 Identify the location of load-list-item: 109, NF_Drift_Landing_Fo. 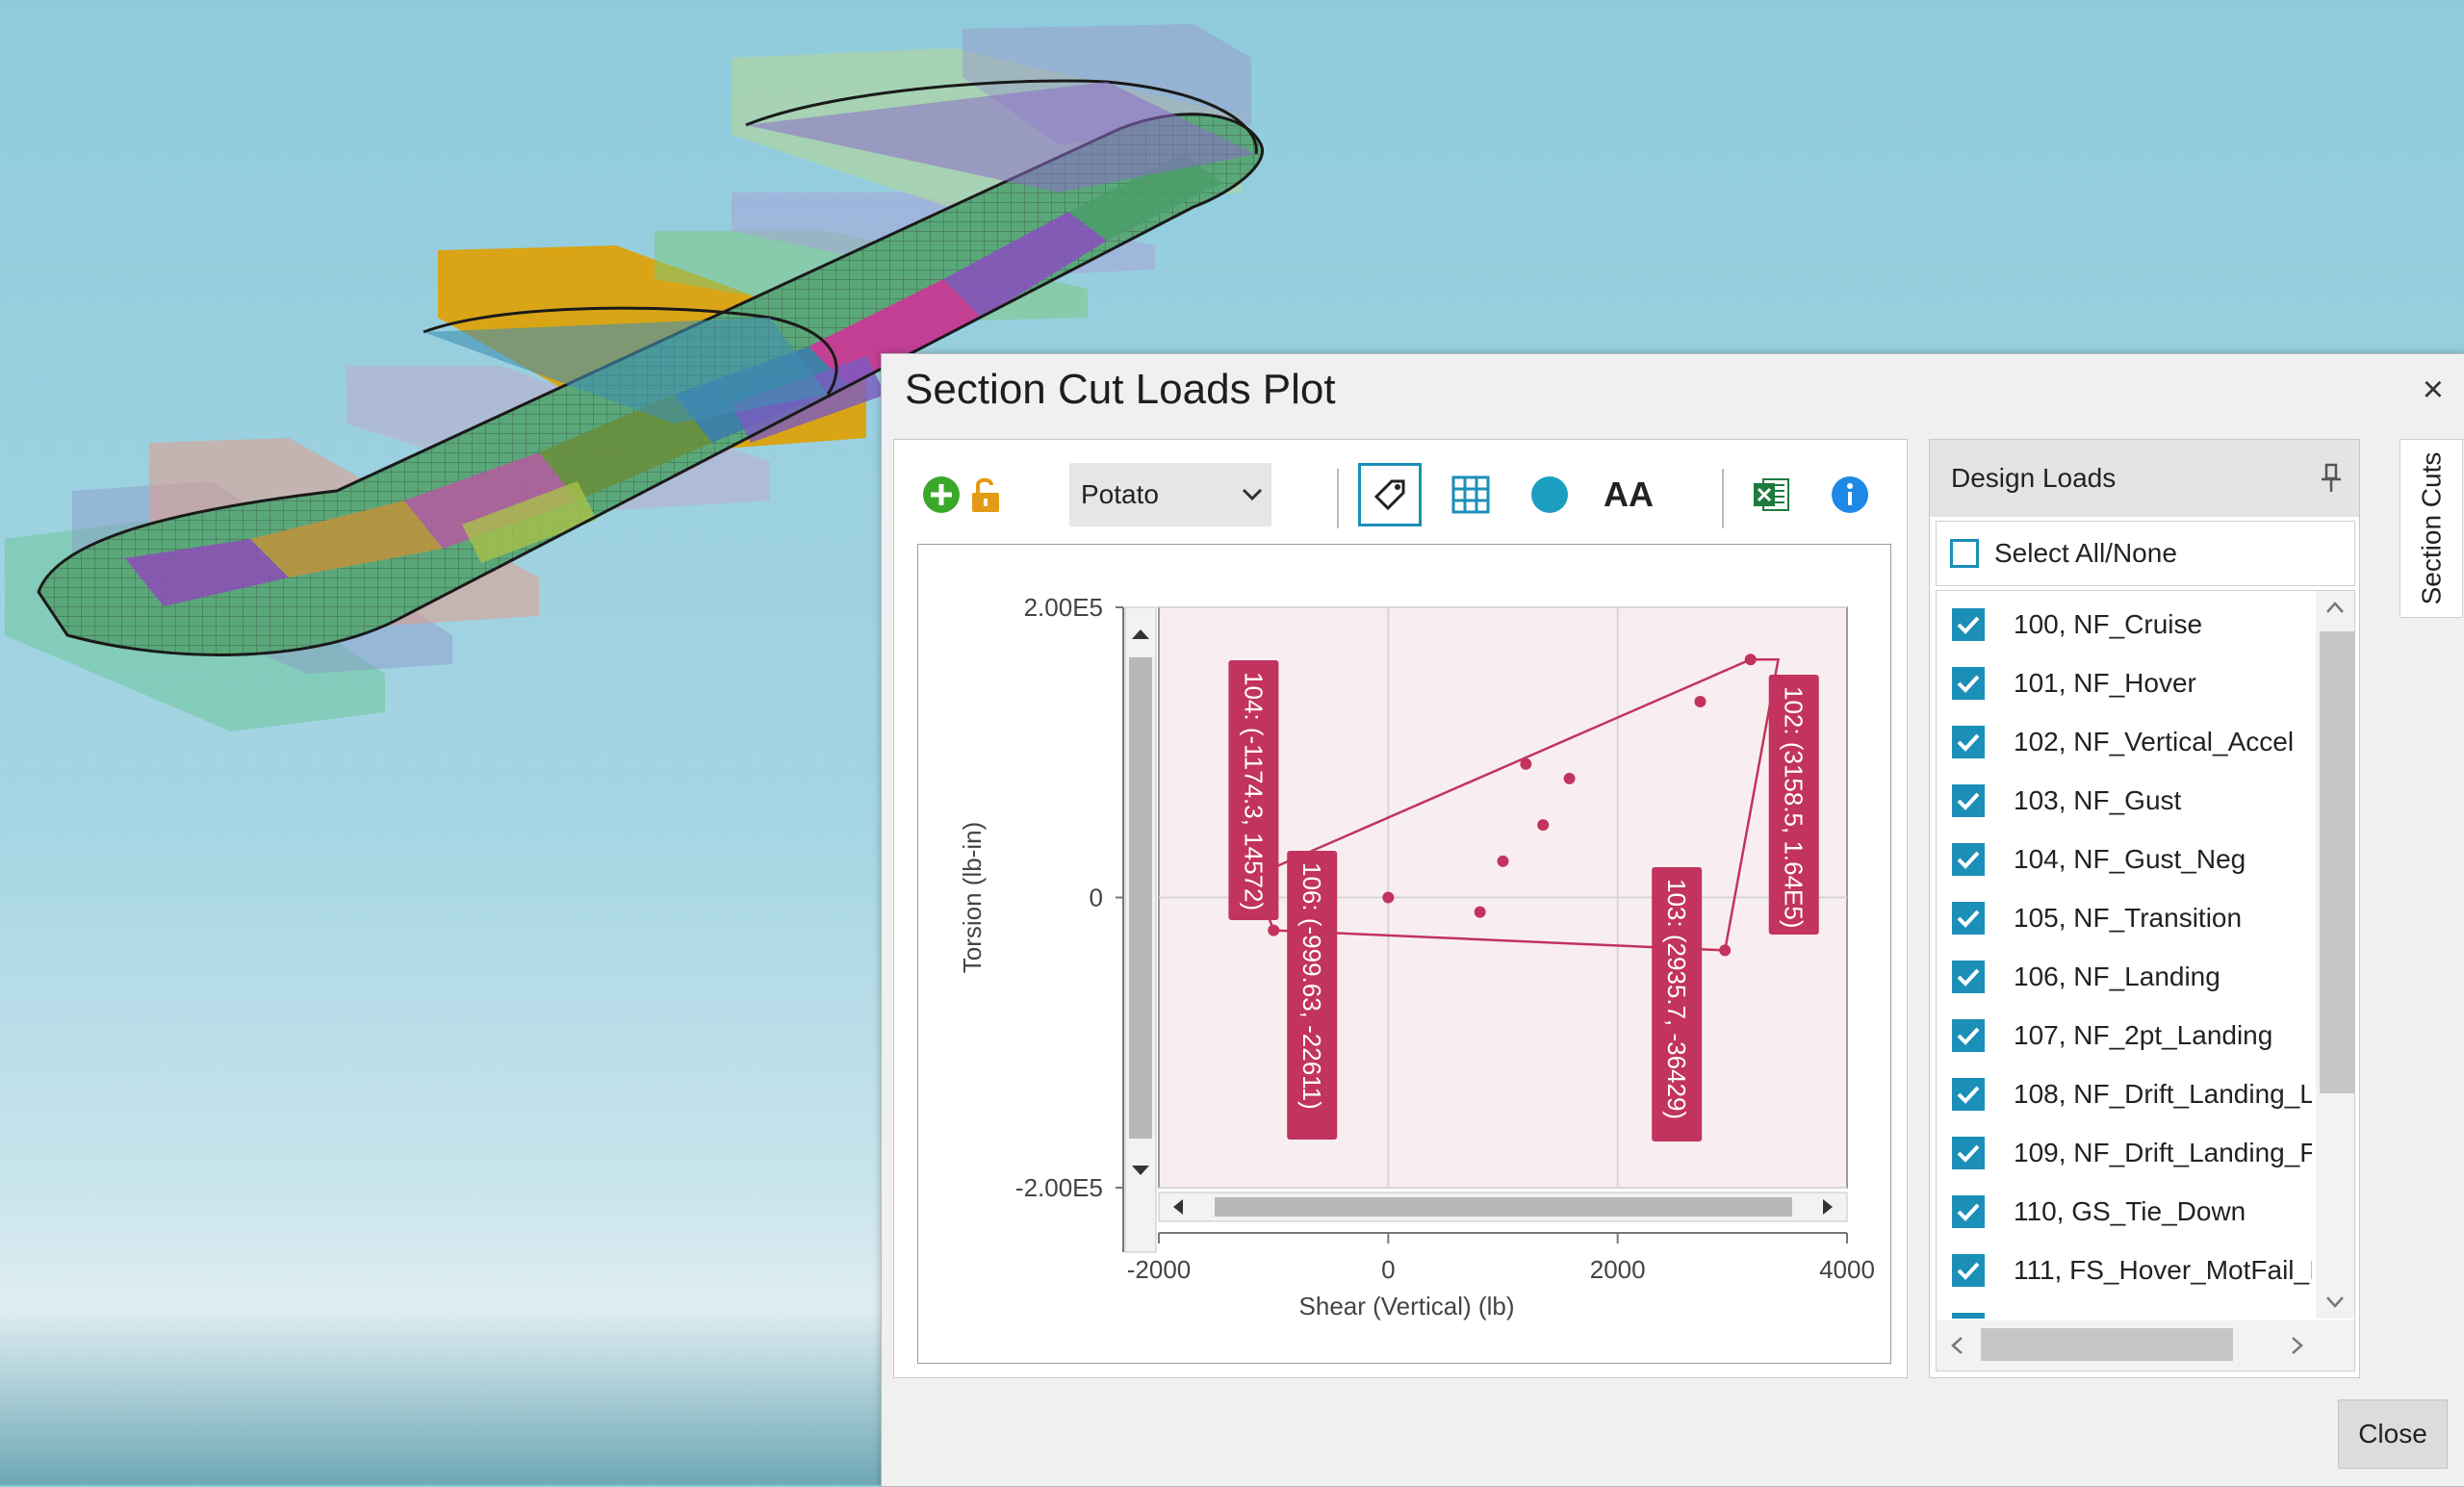
(2124, 1152).